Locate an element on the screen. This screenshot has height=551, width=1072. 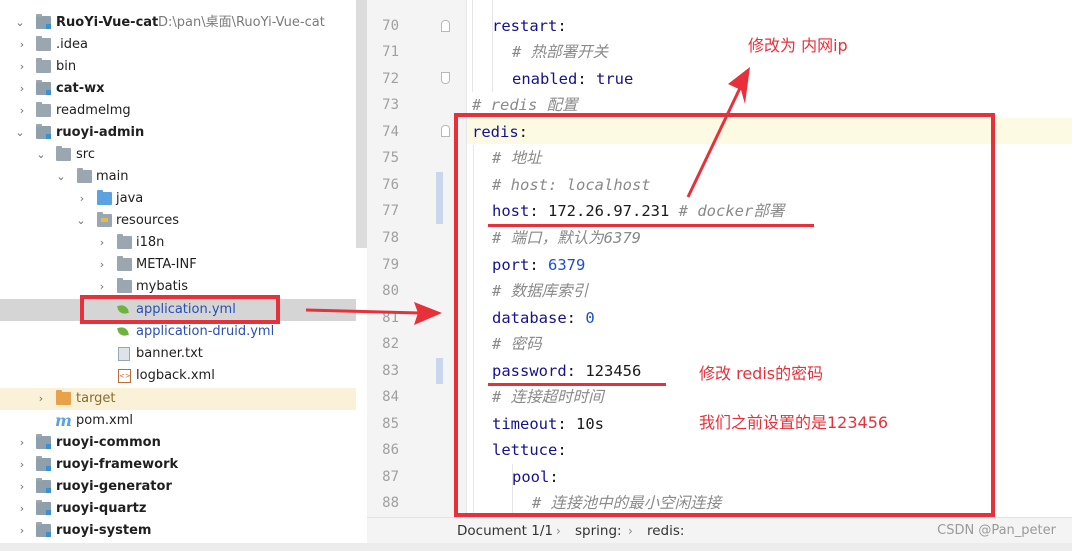
yaml-comment: # redis 配置 is located at coordinates (525, 105).